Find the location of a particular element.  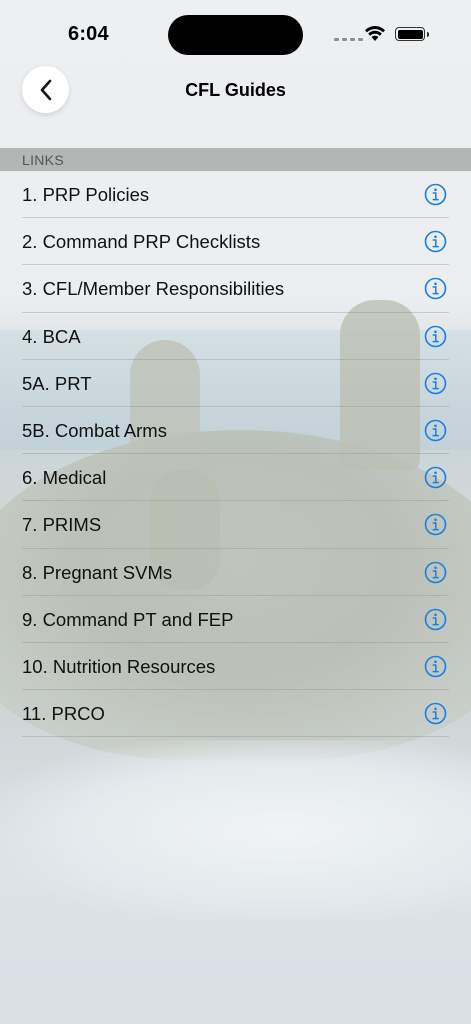

list-item: 3. CFL/Member Responsibilities is located at coordinates (235, 289).